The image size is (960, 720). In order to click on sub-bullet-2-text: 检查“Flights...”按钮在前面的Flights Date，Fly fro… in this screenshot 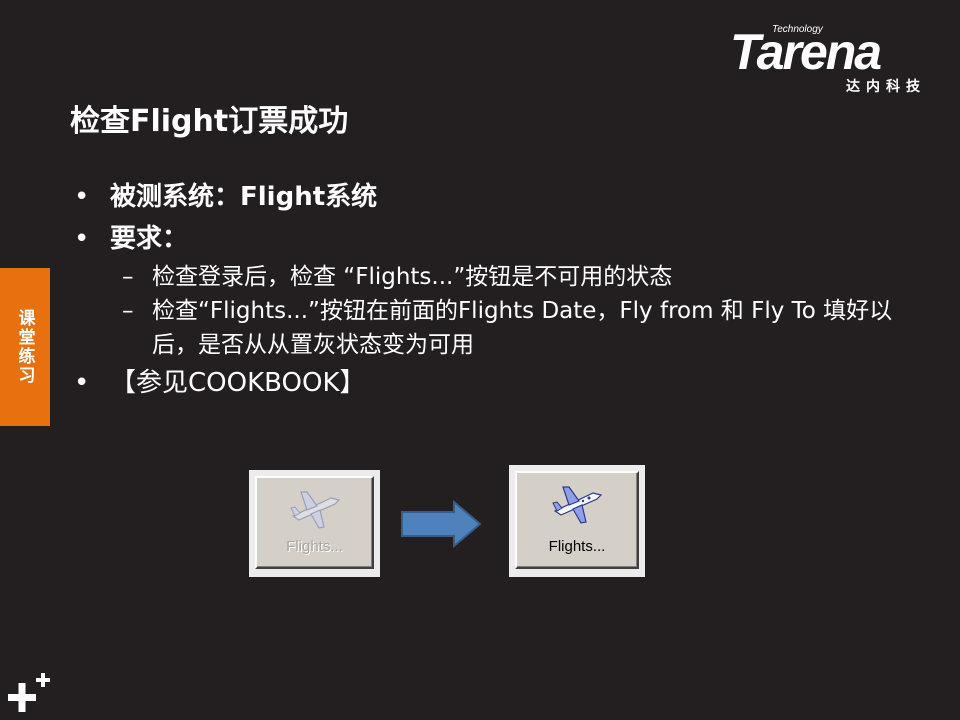, I will do `click(522, 328)`.